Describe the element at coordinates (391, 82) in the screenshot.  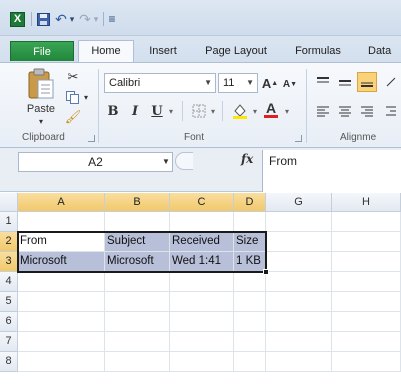
I see `orientation-icon` at that location.